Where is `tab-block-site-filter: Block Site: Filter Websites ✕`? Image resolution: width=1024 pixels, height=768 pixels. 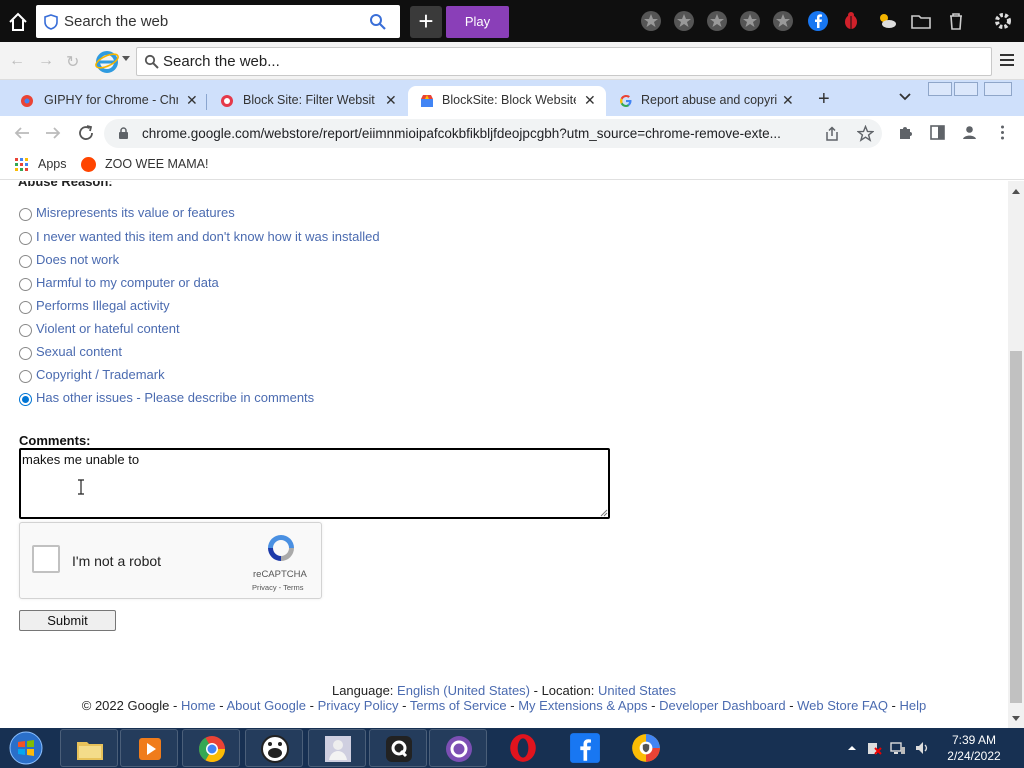
tab-block-site-filter: Block Site: Filter Websites ✕ is located at coordinates (306, 101).